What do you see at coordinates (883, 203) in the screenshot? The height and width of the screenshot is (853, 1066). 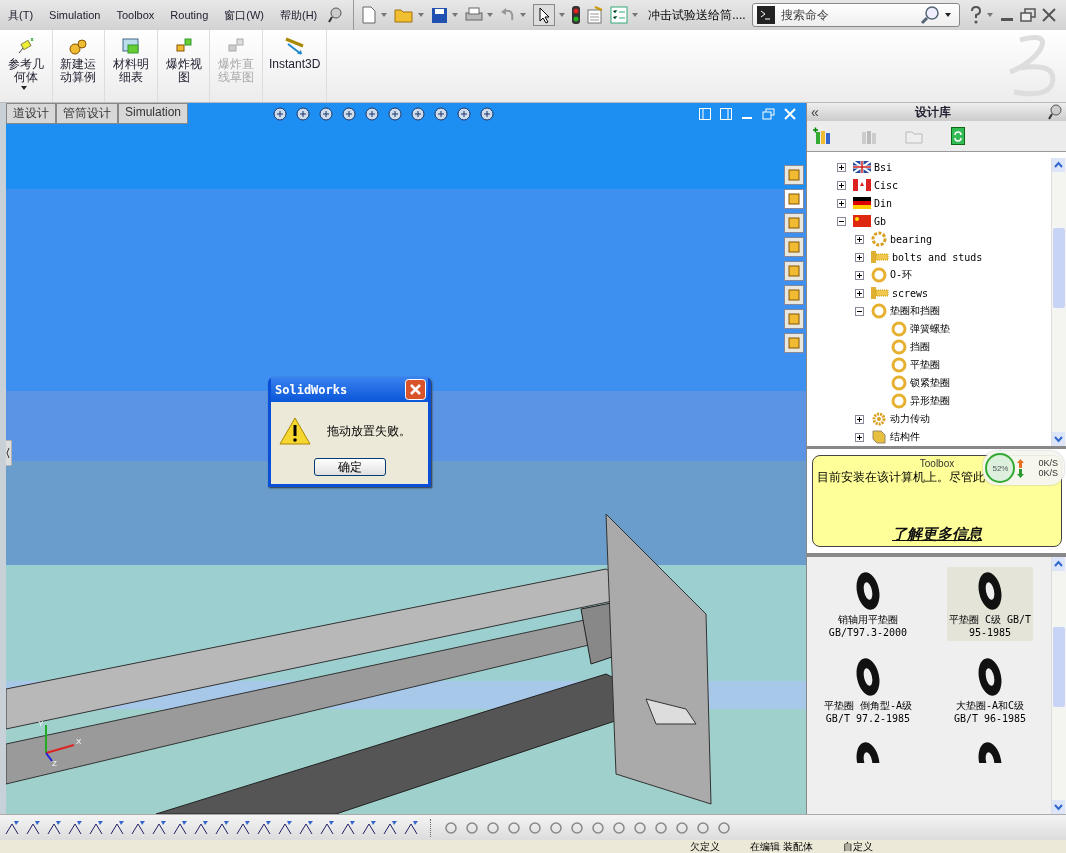 I see `tree-item: Din` at bounding box center [883, 203].